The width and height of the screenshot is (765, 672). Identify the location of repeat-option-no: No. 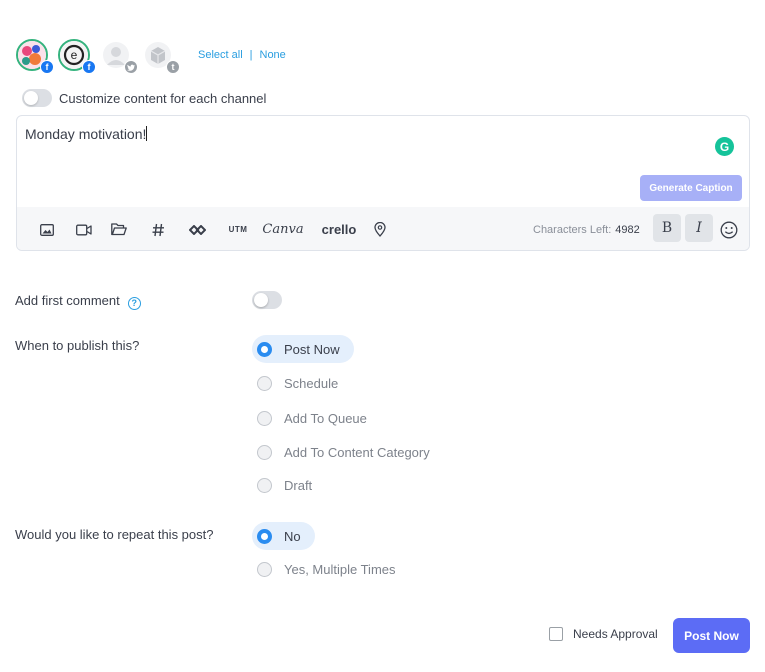
(283, 536).